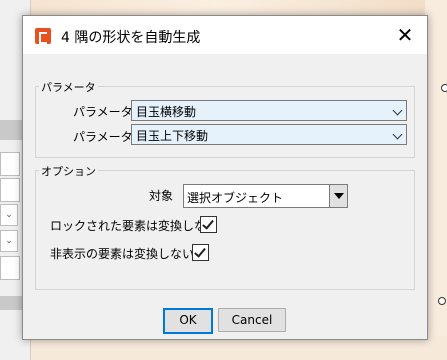 This screenshot has height=360, width=447. Describe the element at coordinates (269, 110) in the screenshot. I see `parameter1-combobox: 目玉横移動` at that location.